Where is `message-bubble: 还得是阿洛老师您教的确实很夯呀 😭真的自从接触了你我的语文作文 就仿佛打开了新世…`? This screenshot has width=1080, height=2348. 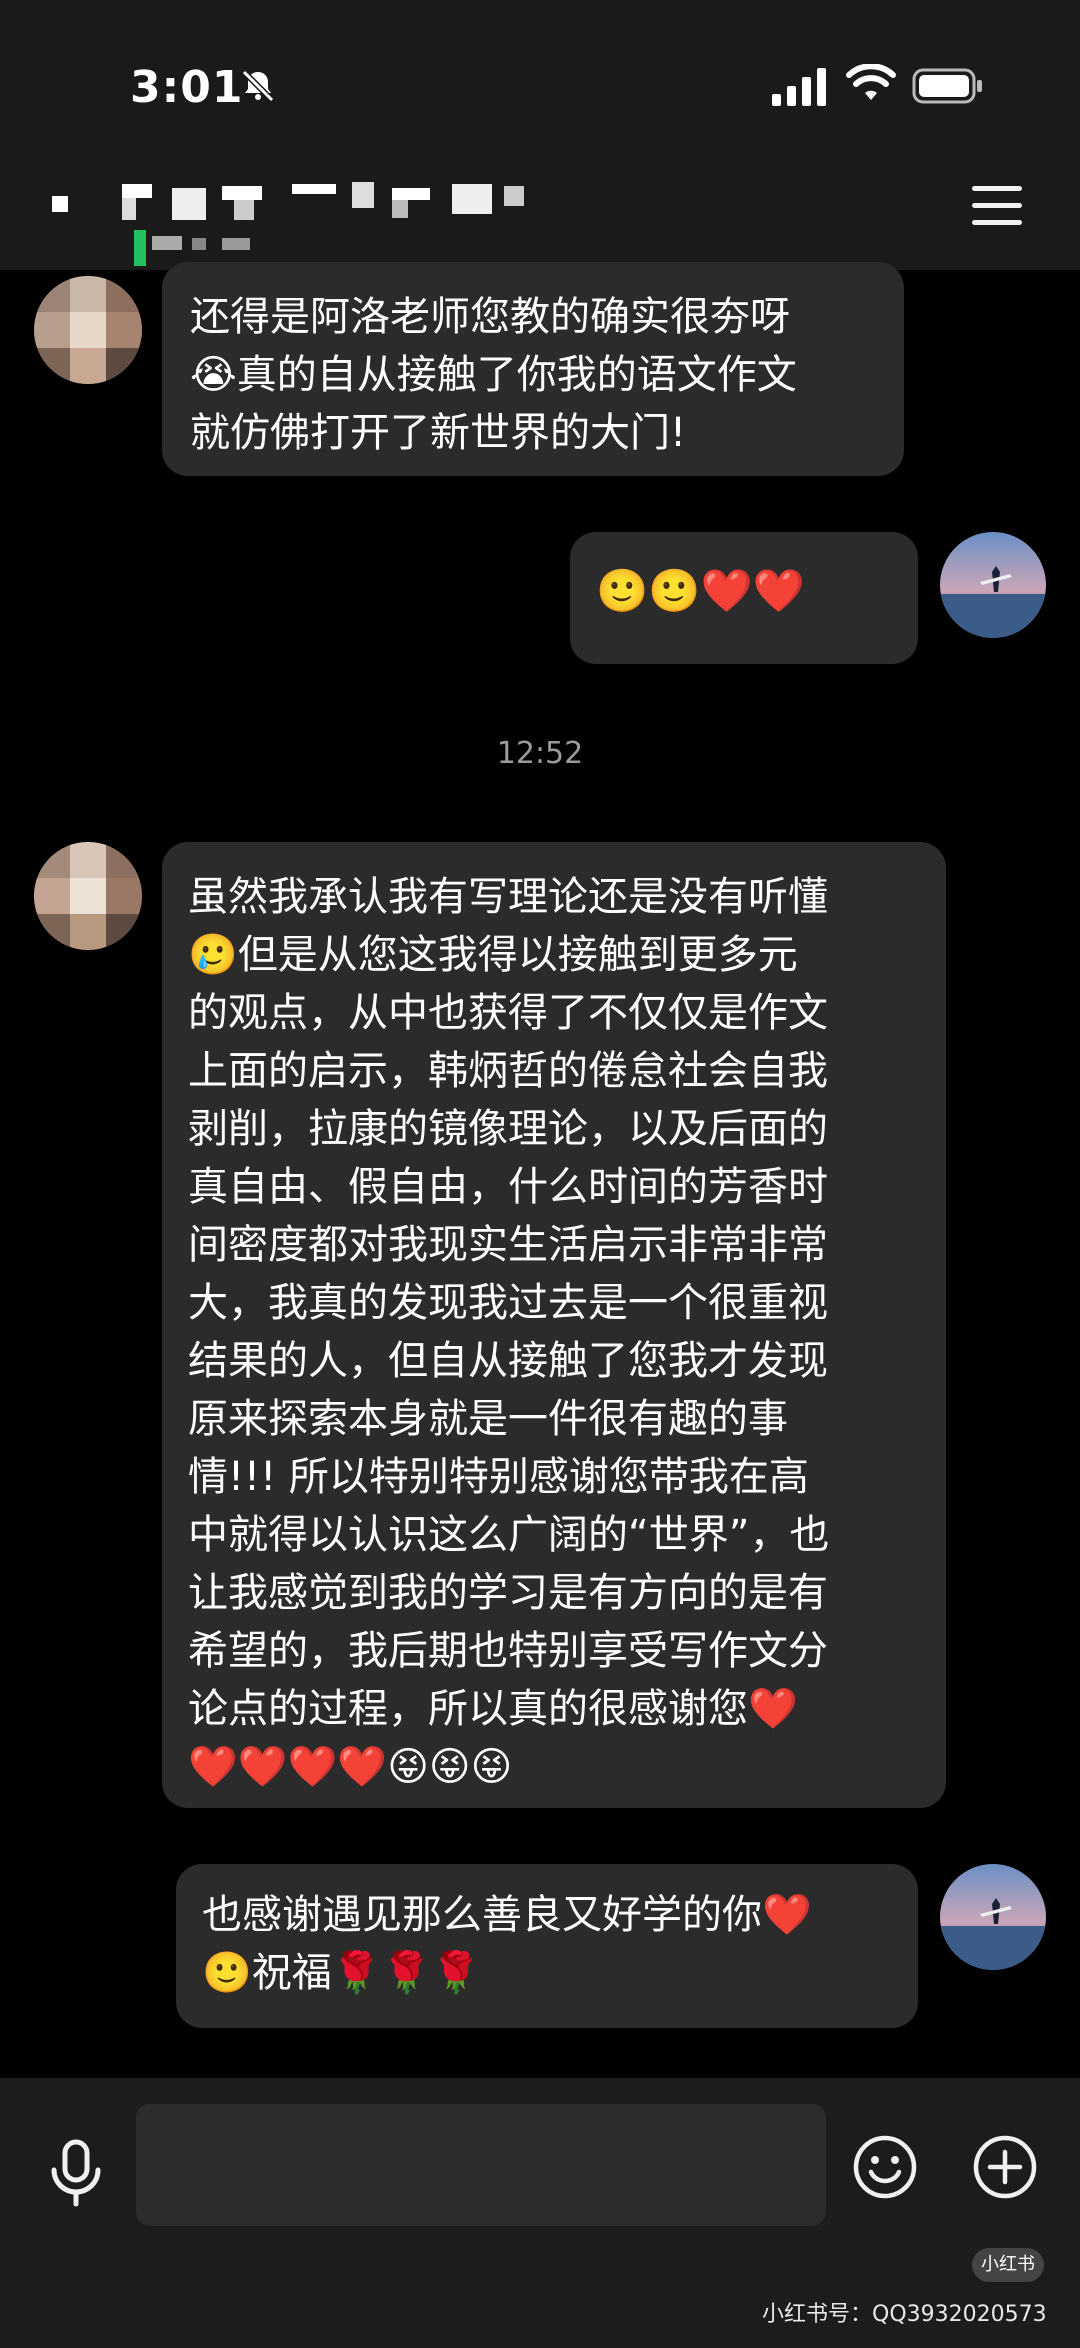
message-bubble: 还得是阿洛老师您教的确实很夯呀 😭真的自从接触了你我的语文作文 就仿佛打开了新世… is located at coordinates (533, 369).